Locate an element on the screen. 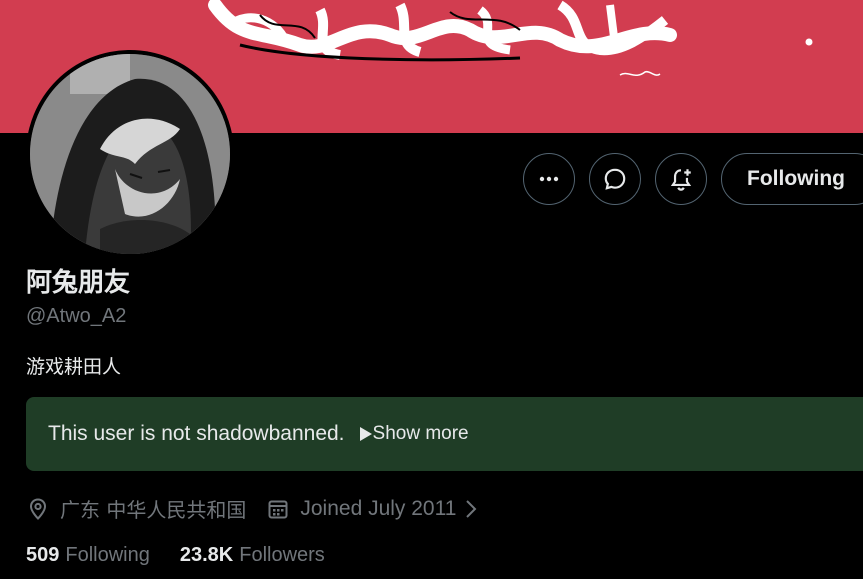 This screenshot has height=579, width=863. joined-date: Joined July 2011 is located at coordinates (373, 509).